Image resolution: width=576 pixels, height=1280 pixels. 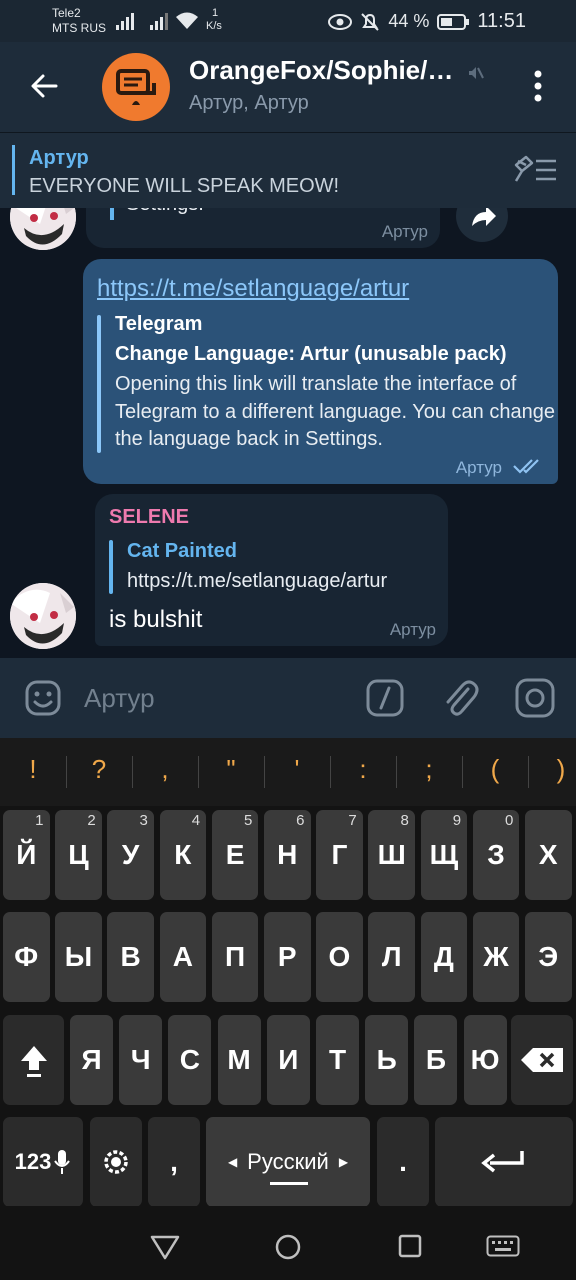 What do you see at coordinates (504, 1162) in the screenshot?
I see `enter-key` at bounding box center [504, 1162].